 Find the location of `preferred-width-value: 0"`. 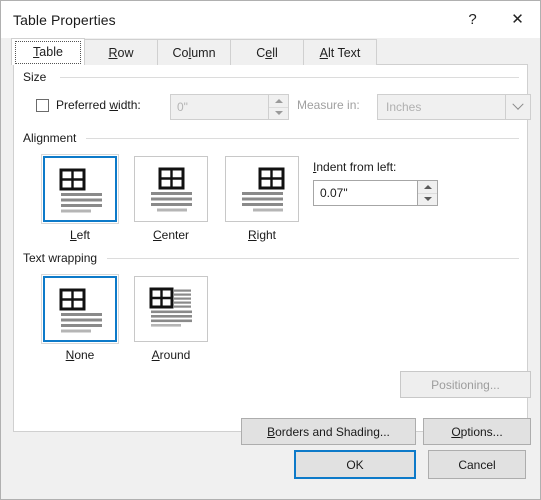

preferred-width-value: 0" is located at coordinates (219, 107).